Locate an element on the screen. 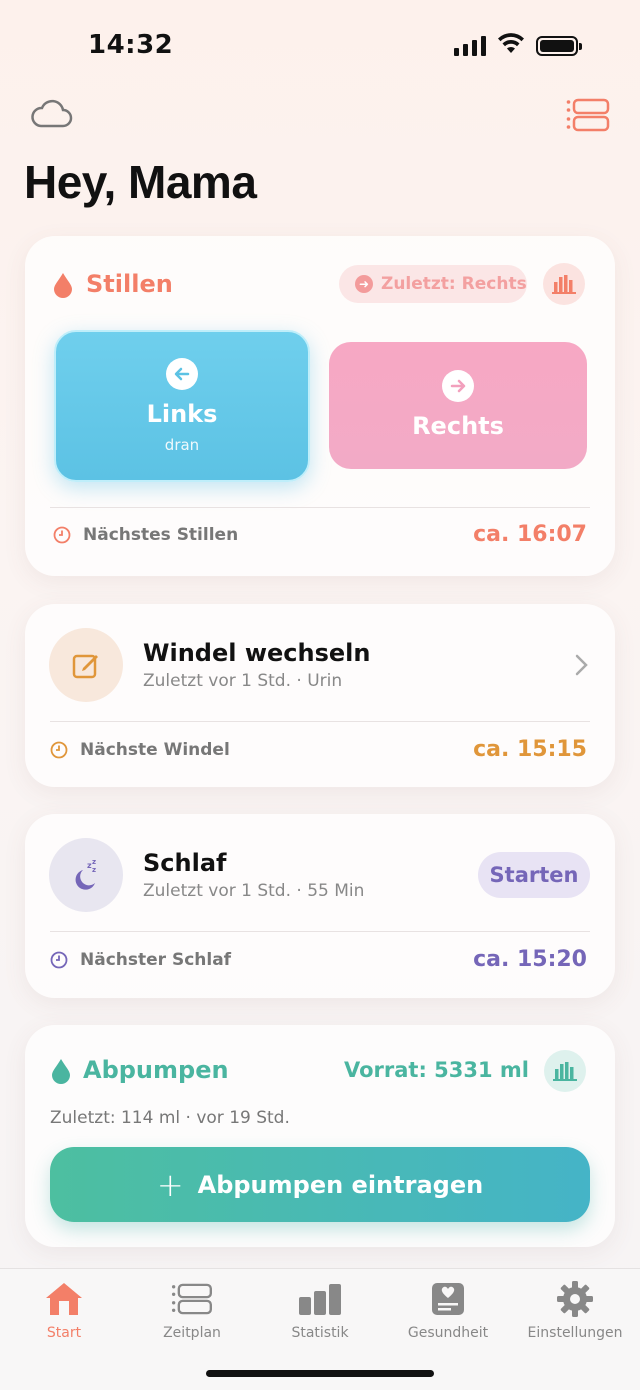 This screenshot has width=640, height=1390. home-icon is located at coordinates (64, 1299).